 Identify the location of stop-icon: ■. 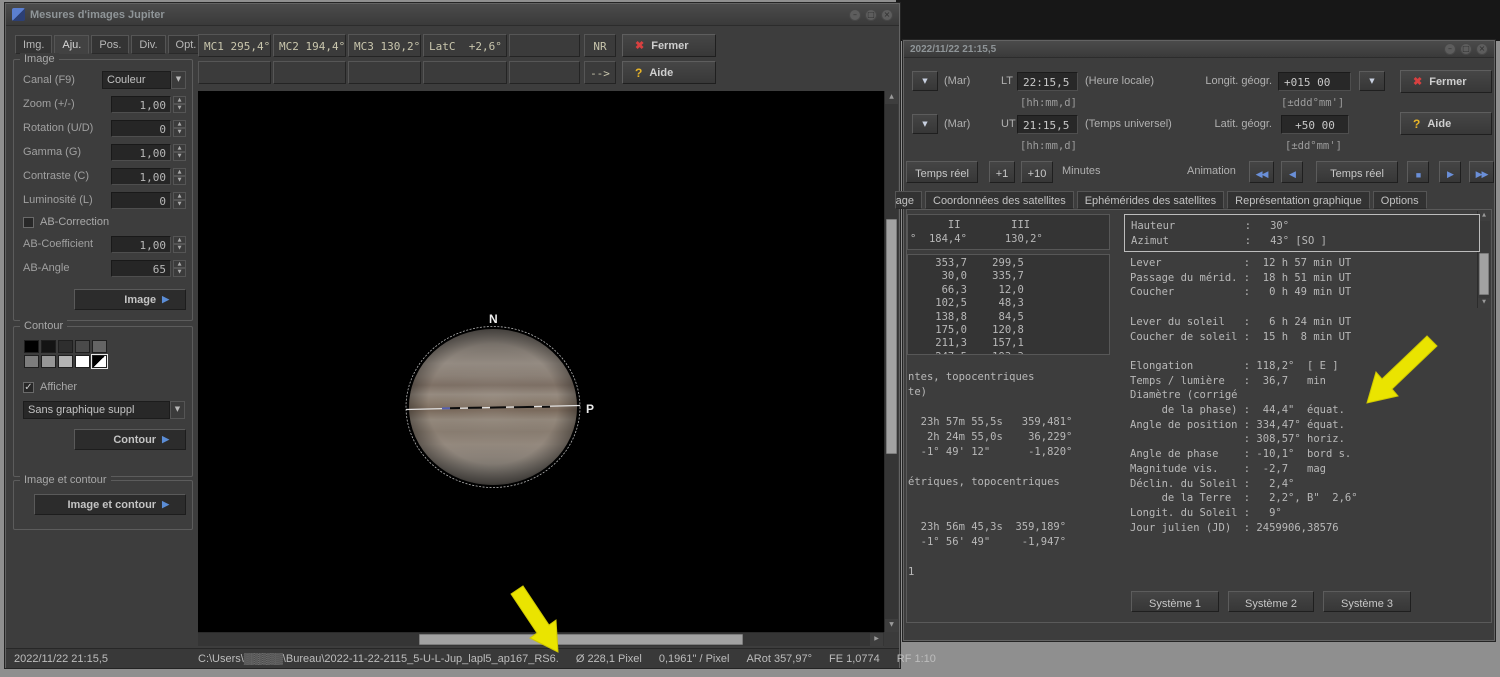
(1418, 172).